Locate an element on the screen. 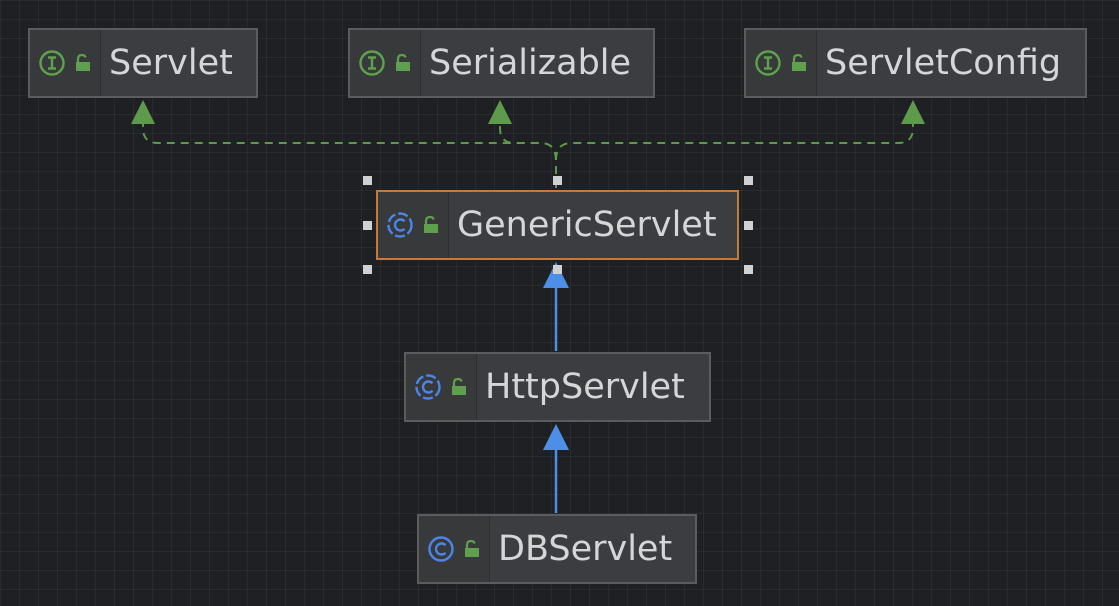 The image size is (1119, 606). node-dbservlet: DBServlet is located at coordinates (557, 549).